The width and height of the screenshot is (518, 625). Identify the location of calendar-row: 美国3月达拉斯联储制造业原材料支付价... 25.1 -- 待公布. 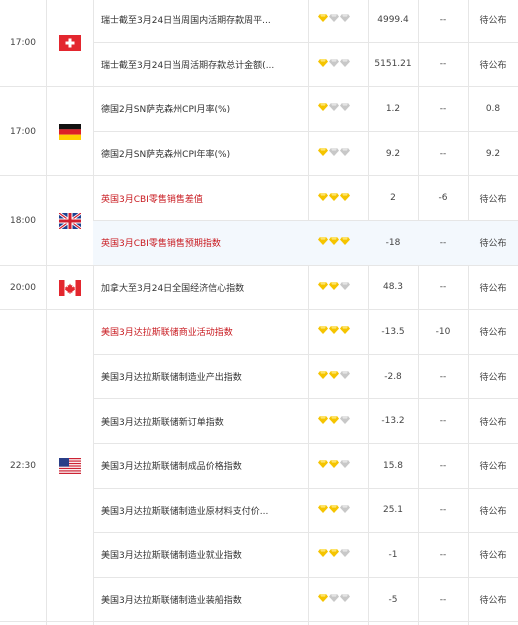
(305, 511).